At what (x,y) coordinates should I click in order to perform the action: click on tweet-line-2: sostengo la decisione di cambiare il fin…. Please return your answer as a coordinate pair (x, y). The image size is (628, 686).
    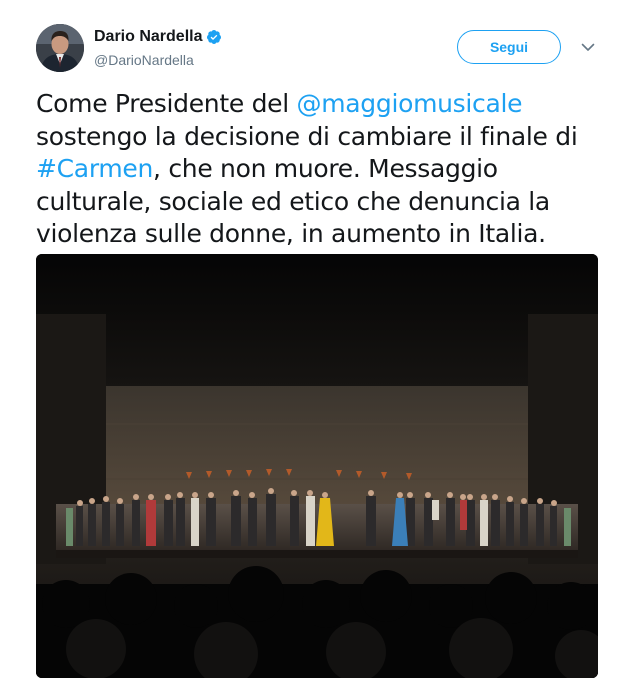
    Looking at the image, I should click on (307, 136).